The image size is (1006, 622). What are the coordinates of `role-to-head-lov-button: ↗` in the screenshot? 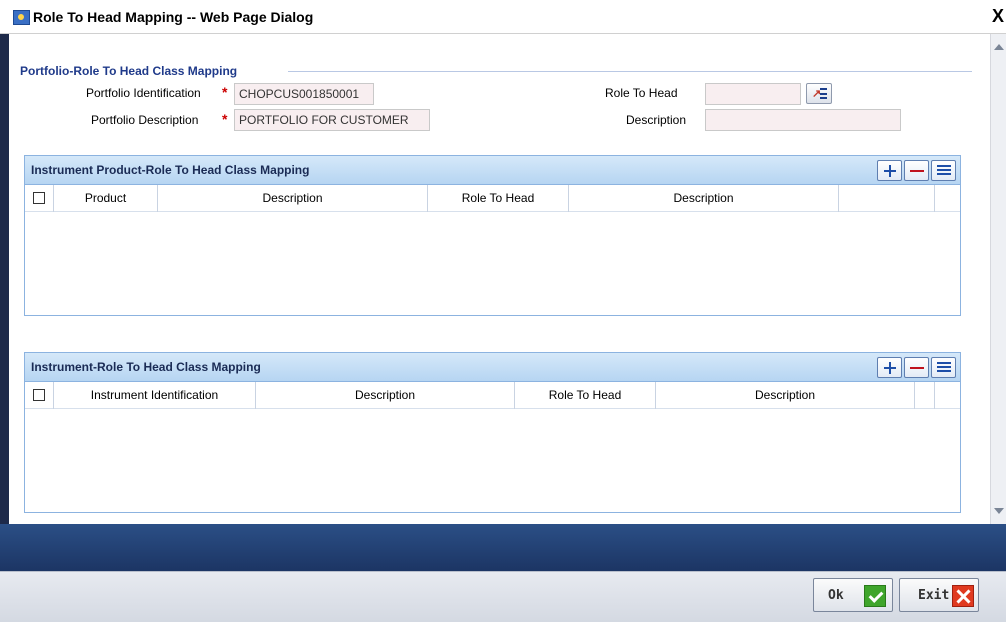 It's located at (819, 93).